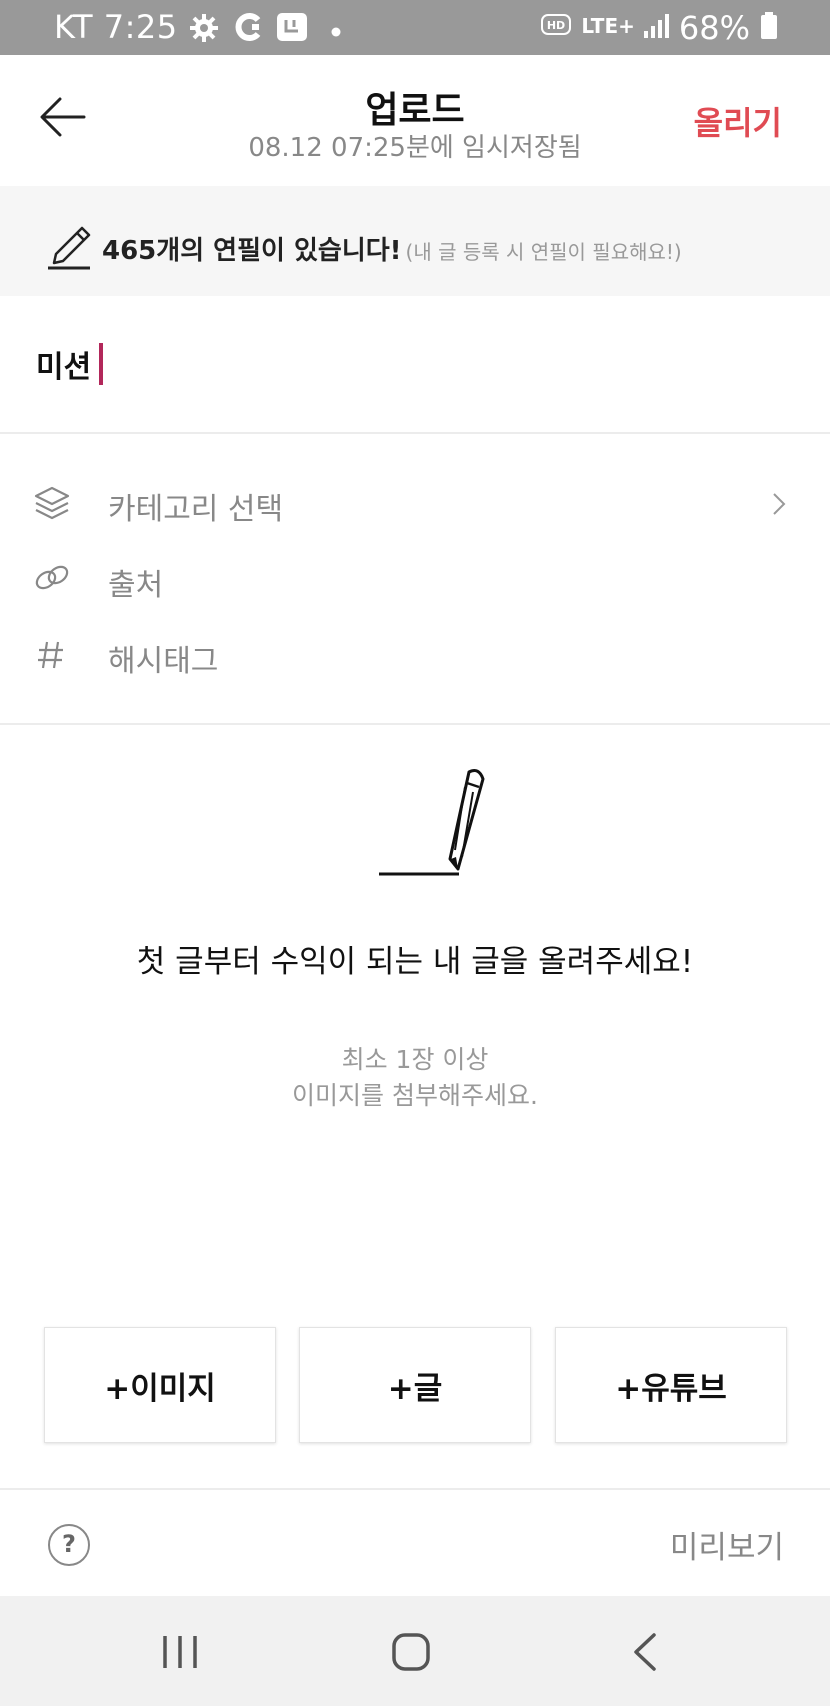 This screenshot has height=1706, width=830. Describe the element at coordinates (116, 27) in the screenshot. I see `carrier-time: KT 7:25` at that location.